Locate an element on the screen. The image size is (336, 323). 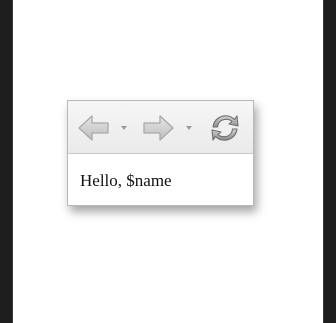
back-button is located at coordinates (94, 128).